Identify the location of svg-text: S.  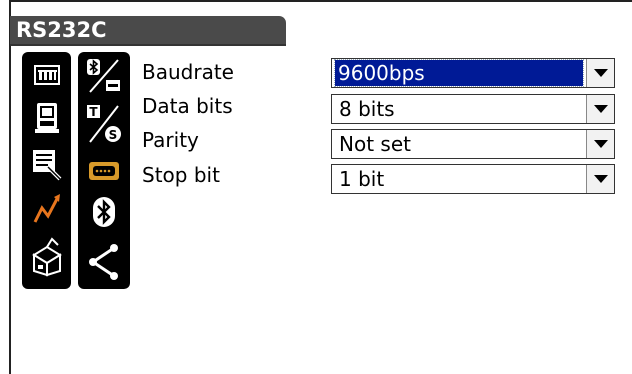
(113, 135).